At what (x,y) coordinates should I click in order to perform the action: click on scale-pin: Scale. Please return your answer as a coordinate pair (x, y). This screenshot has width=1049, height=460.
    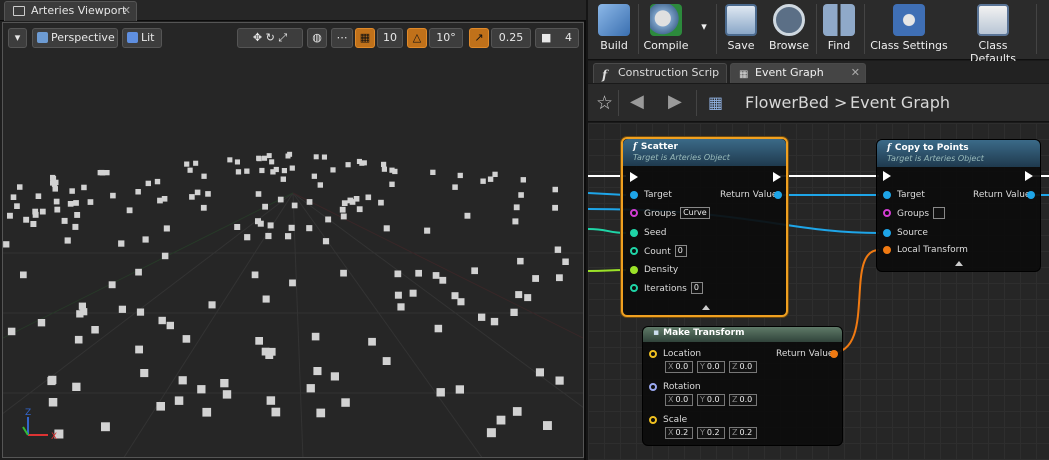
    Looking at the image, I should click on (668, 420).